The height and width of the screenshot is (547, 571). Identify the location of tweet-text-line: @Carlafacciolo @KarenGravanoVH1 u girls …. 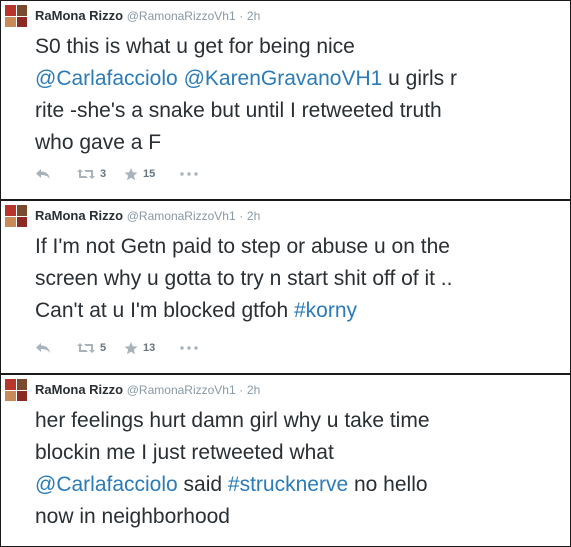
(300, 79).